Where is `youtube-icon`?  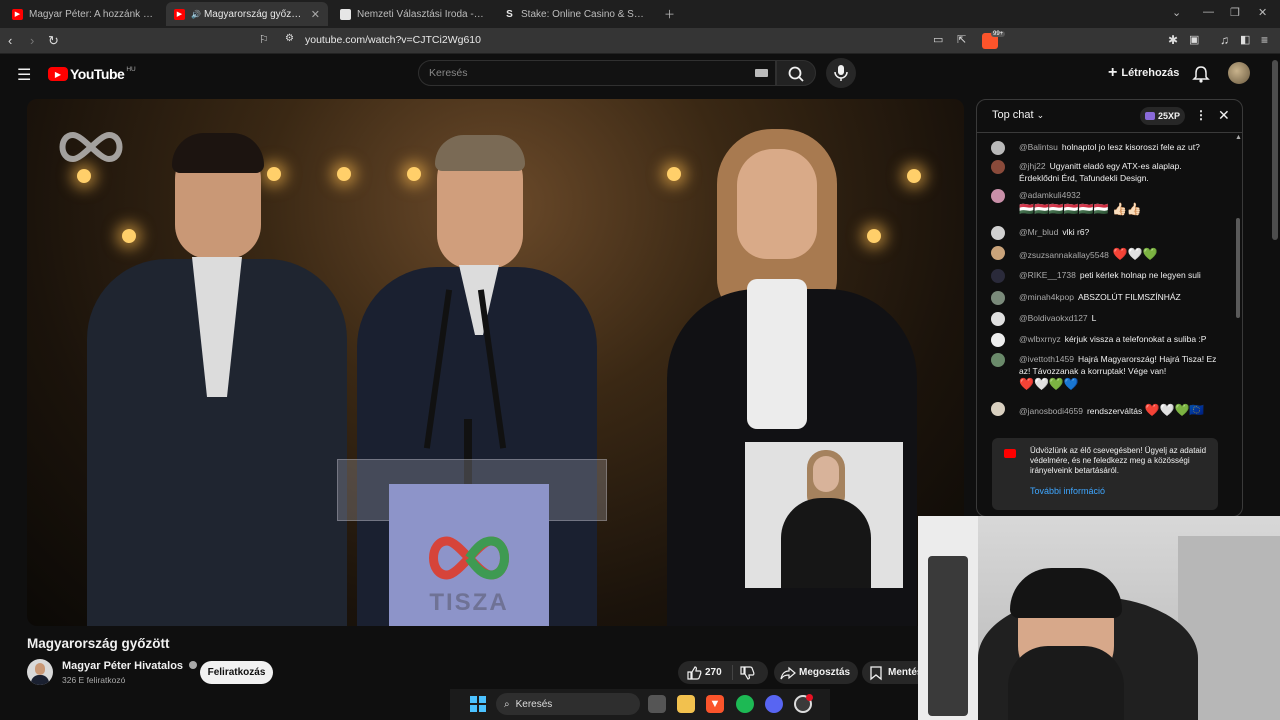 youtube-icon is located at coordinates (1010, 453).